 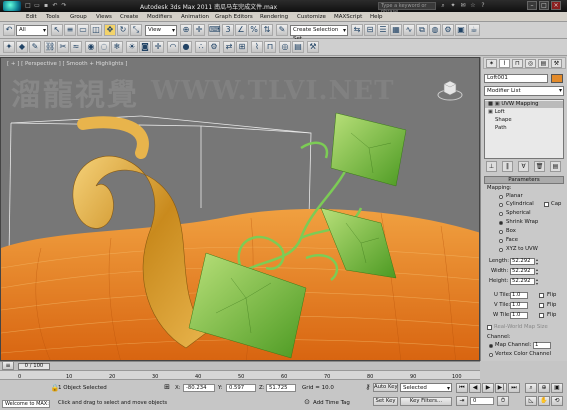 What do you see at coordinates (22, 47) in the screenshot?
I see `selection-tools-icon: ◆` at bounding box center [22, 47].